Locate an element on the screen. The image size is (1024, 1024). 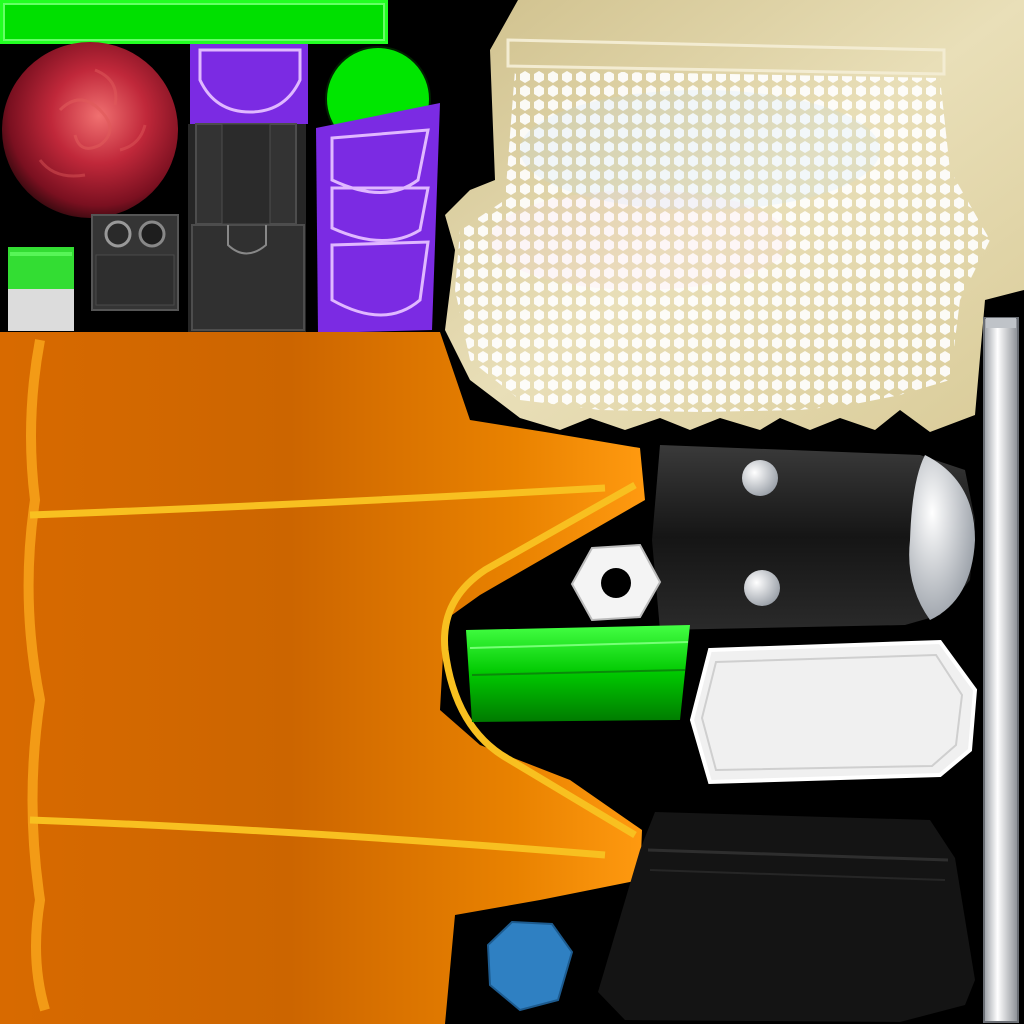
black-capsule is located at coordinates (813, 537).